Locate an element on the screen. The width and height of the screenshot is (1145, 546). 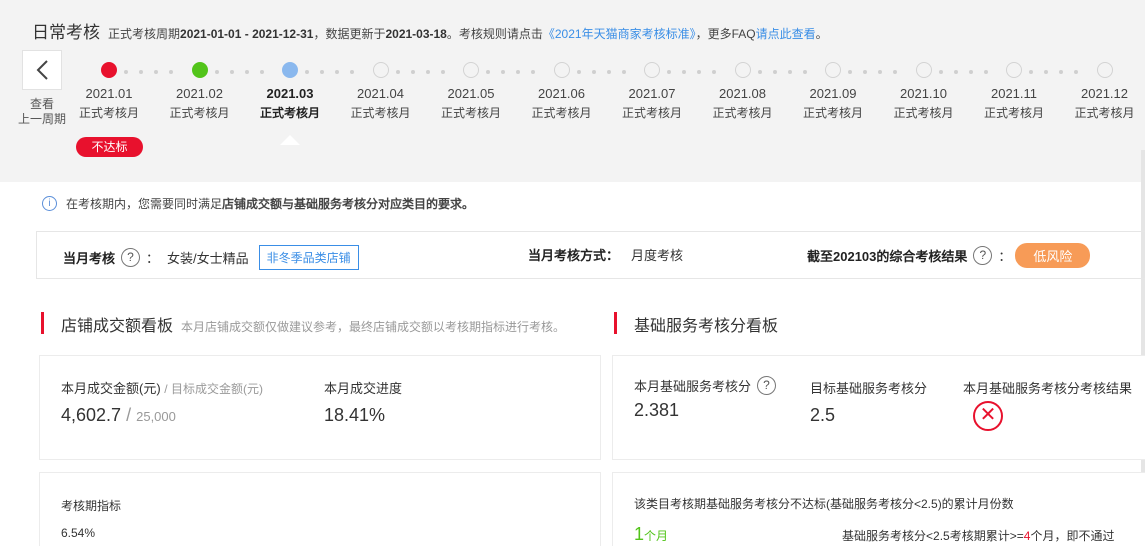
month-label: 2021.06 is located at coordinates (561, 93).